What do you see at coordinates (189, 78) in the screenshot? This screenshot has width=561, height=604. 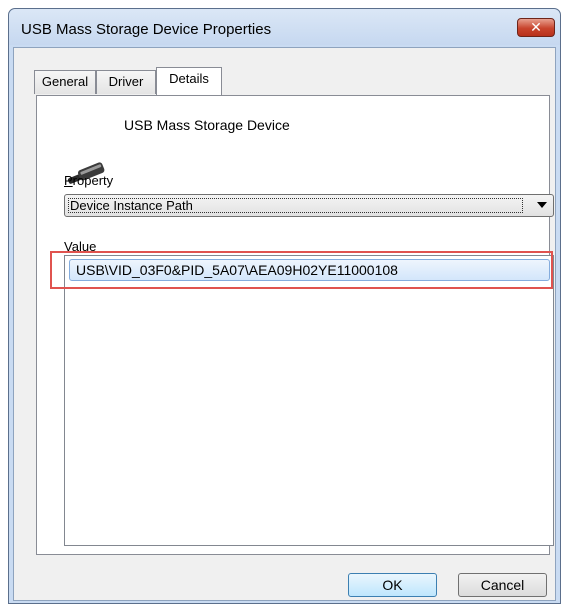 I see `tab-details-label: Details` at bounding box center [189, 78].